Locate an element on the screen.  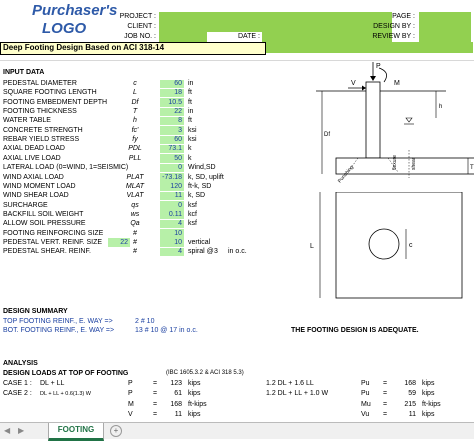
reviewby-field is located at coordinates (445, 37).